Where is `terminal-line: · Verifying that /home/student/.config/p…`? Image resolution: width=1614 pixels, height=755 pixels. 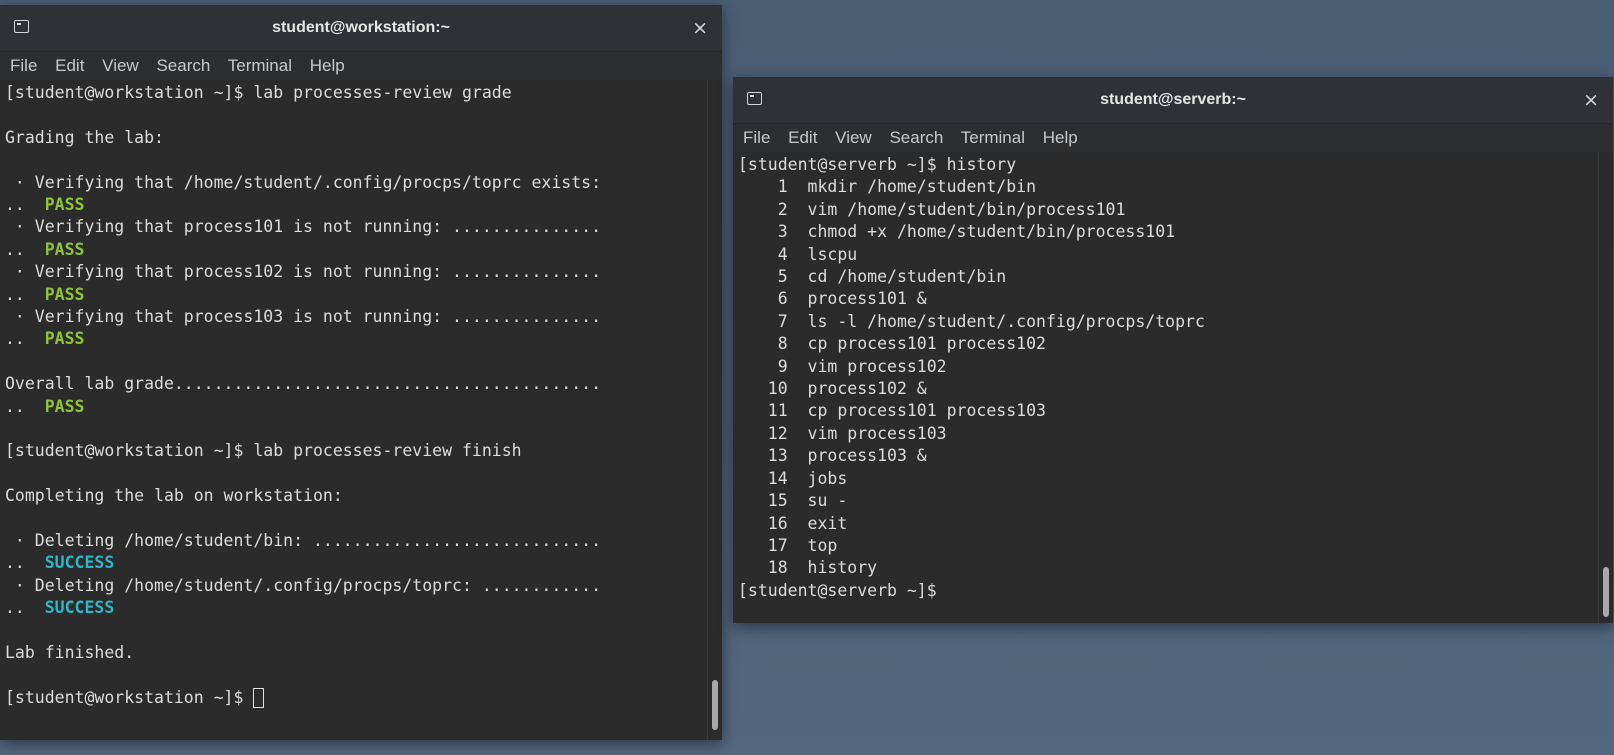
terminal-line: · Verifying that /home/student/.config/p… is located at coordinates (363, 183).